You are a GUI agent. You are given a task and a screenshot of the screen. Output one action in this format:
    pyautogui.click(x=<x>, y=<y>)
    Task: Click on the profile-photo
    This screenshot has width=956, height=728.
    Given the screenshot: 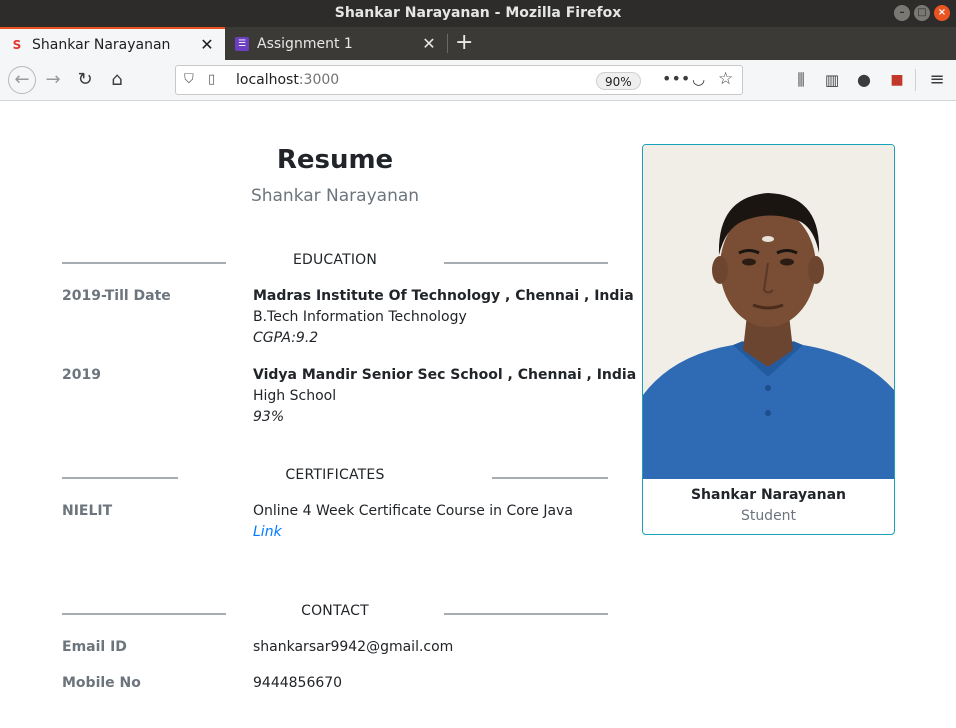 What is the action you would take?
    pyautogui.click(x=768, y=312)
    